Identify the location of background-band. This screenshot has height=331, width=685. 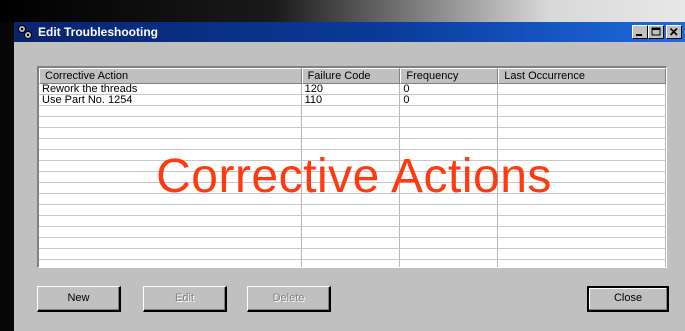
(342, 11).